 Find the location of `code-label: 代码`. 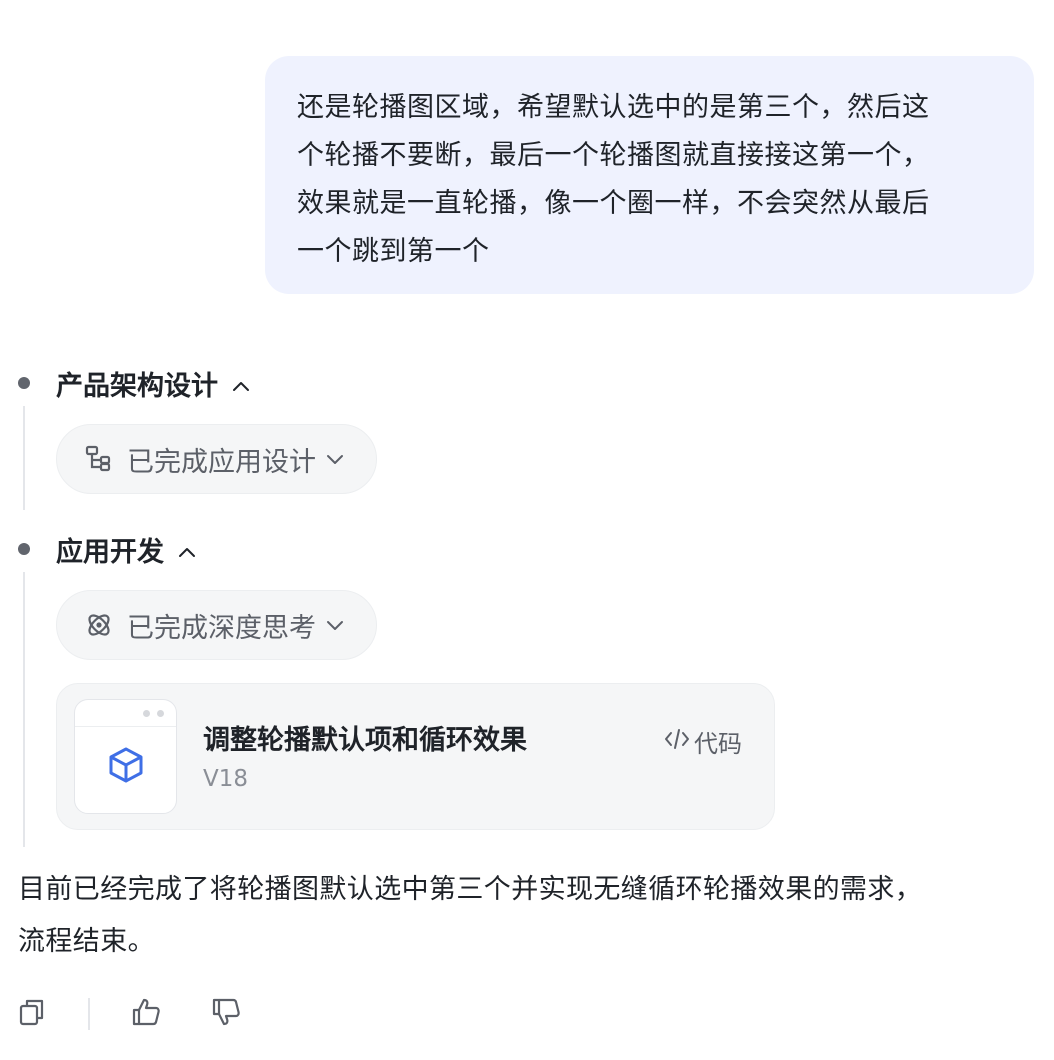

code-label: 代码 is located at coordinates (718, 744).